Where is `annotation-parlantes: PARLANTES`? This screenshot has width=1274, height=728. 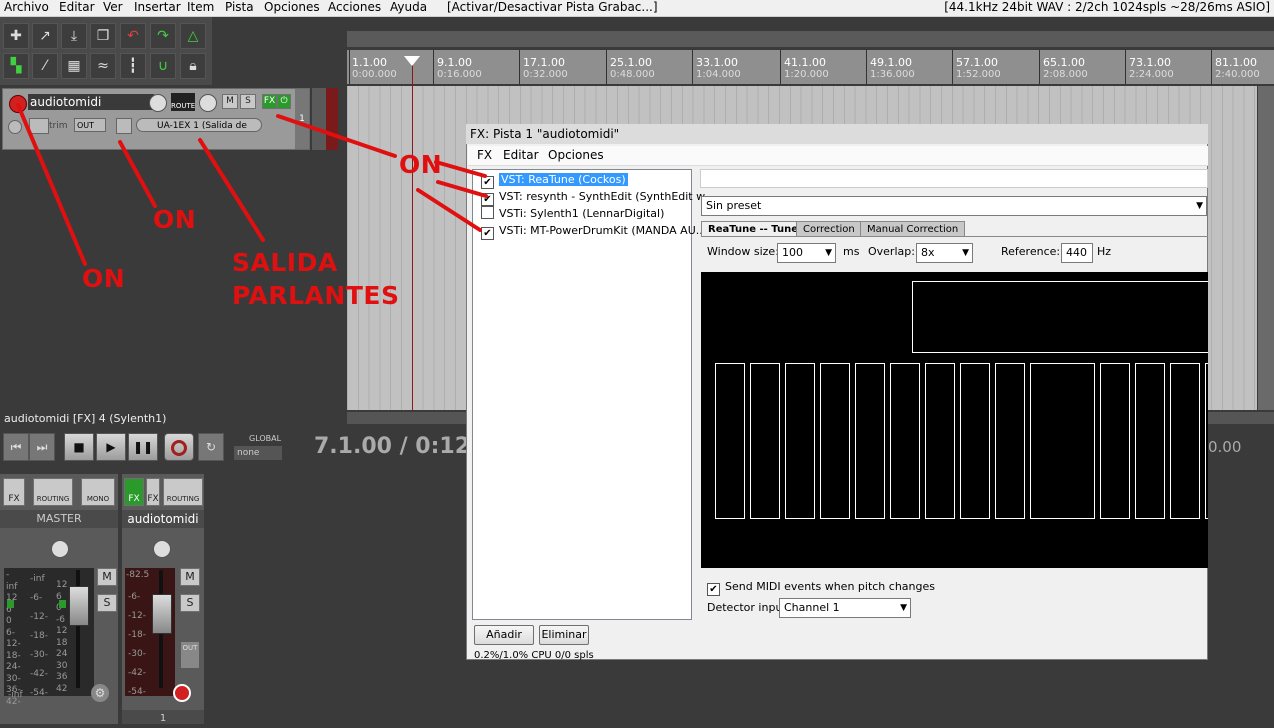
annotation-parlantes: PARLANTES is located at coordinates (316, 295).